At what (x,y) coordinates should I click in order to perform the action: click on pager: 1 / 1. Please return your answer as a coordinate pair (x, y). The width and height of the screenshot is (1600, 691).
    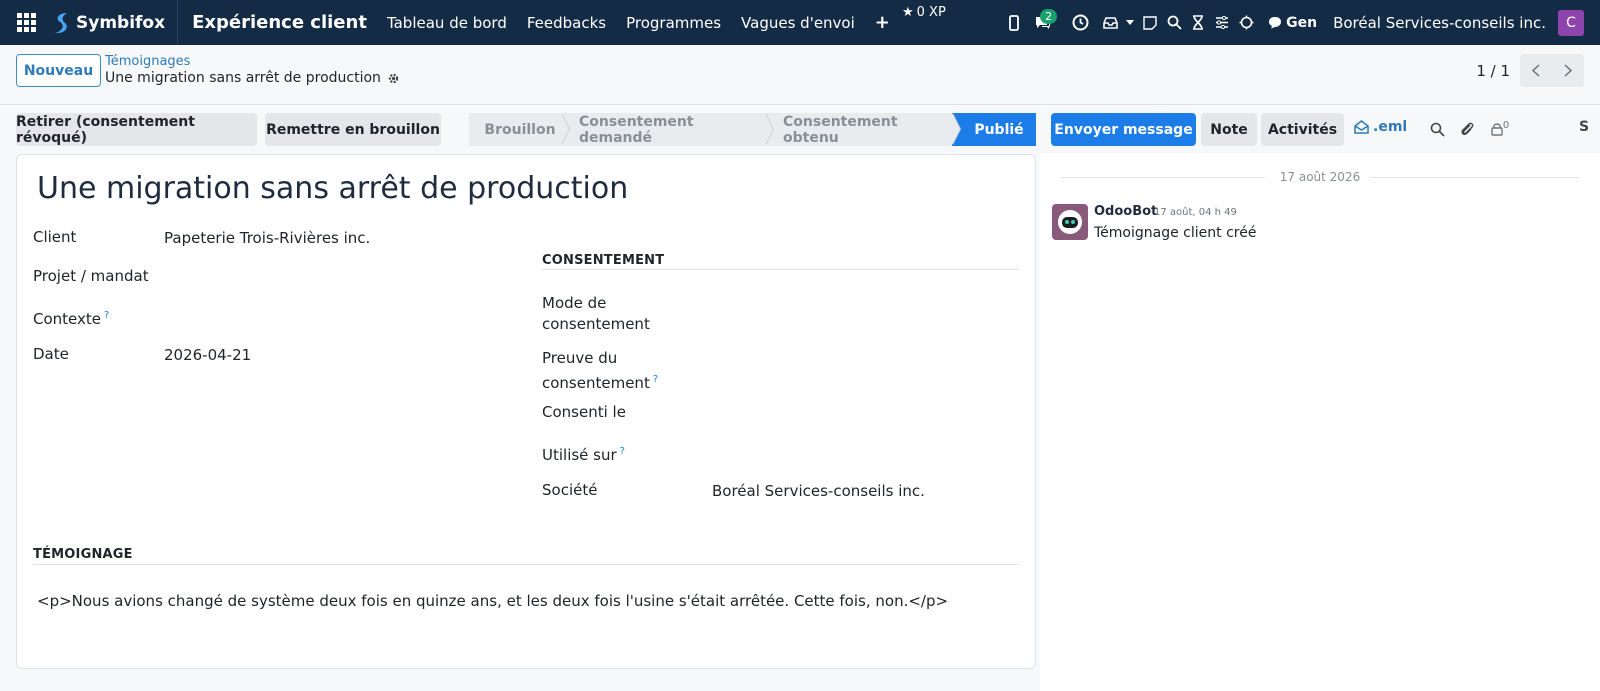
    Looking at the image, I should click on (1530, 70).